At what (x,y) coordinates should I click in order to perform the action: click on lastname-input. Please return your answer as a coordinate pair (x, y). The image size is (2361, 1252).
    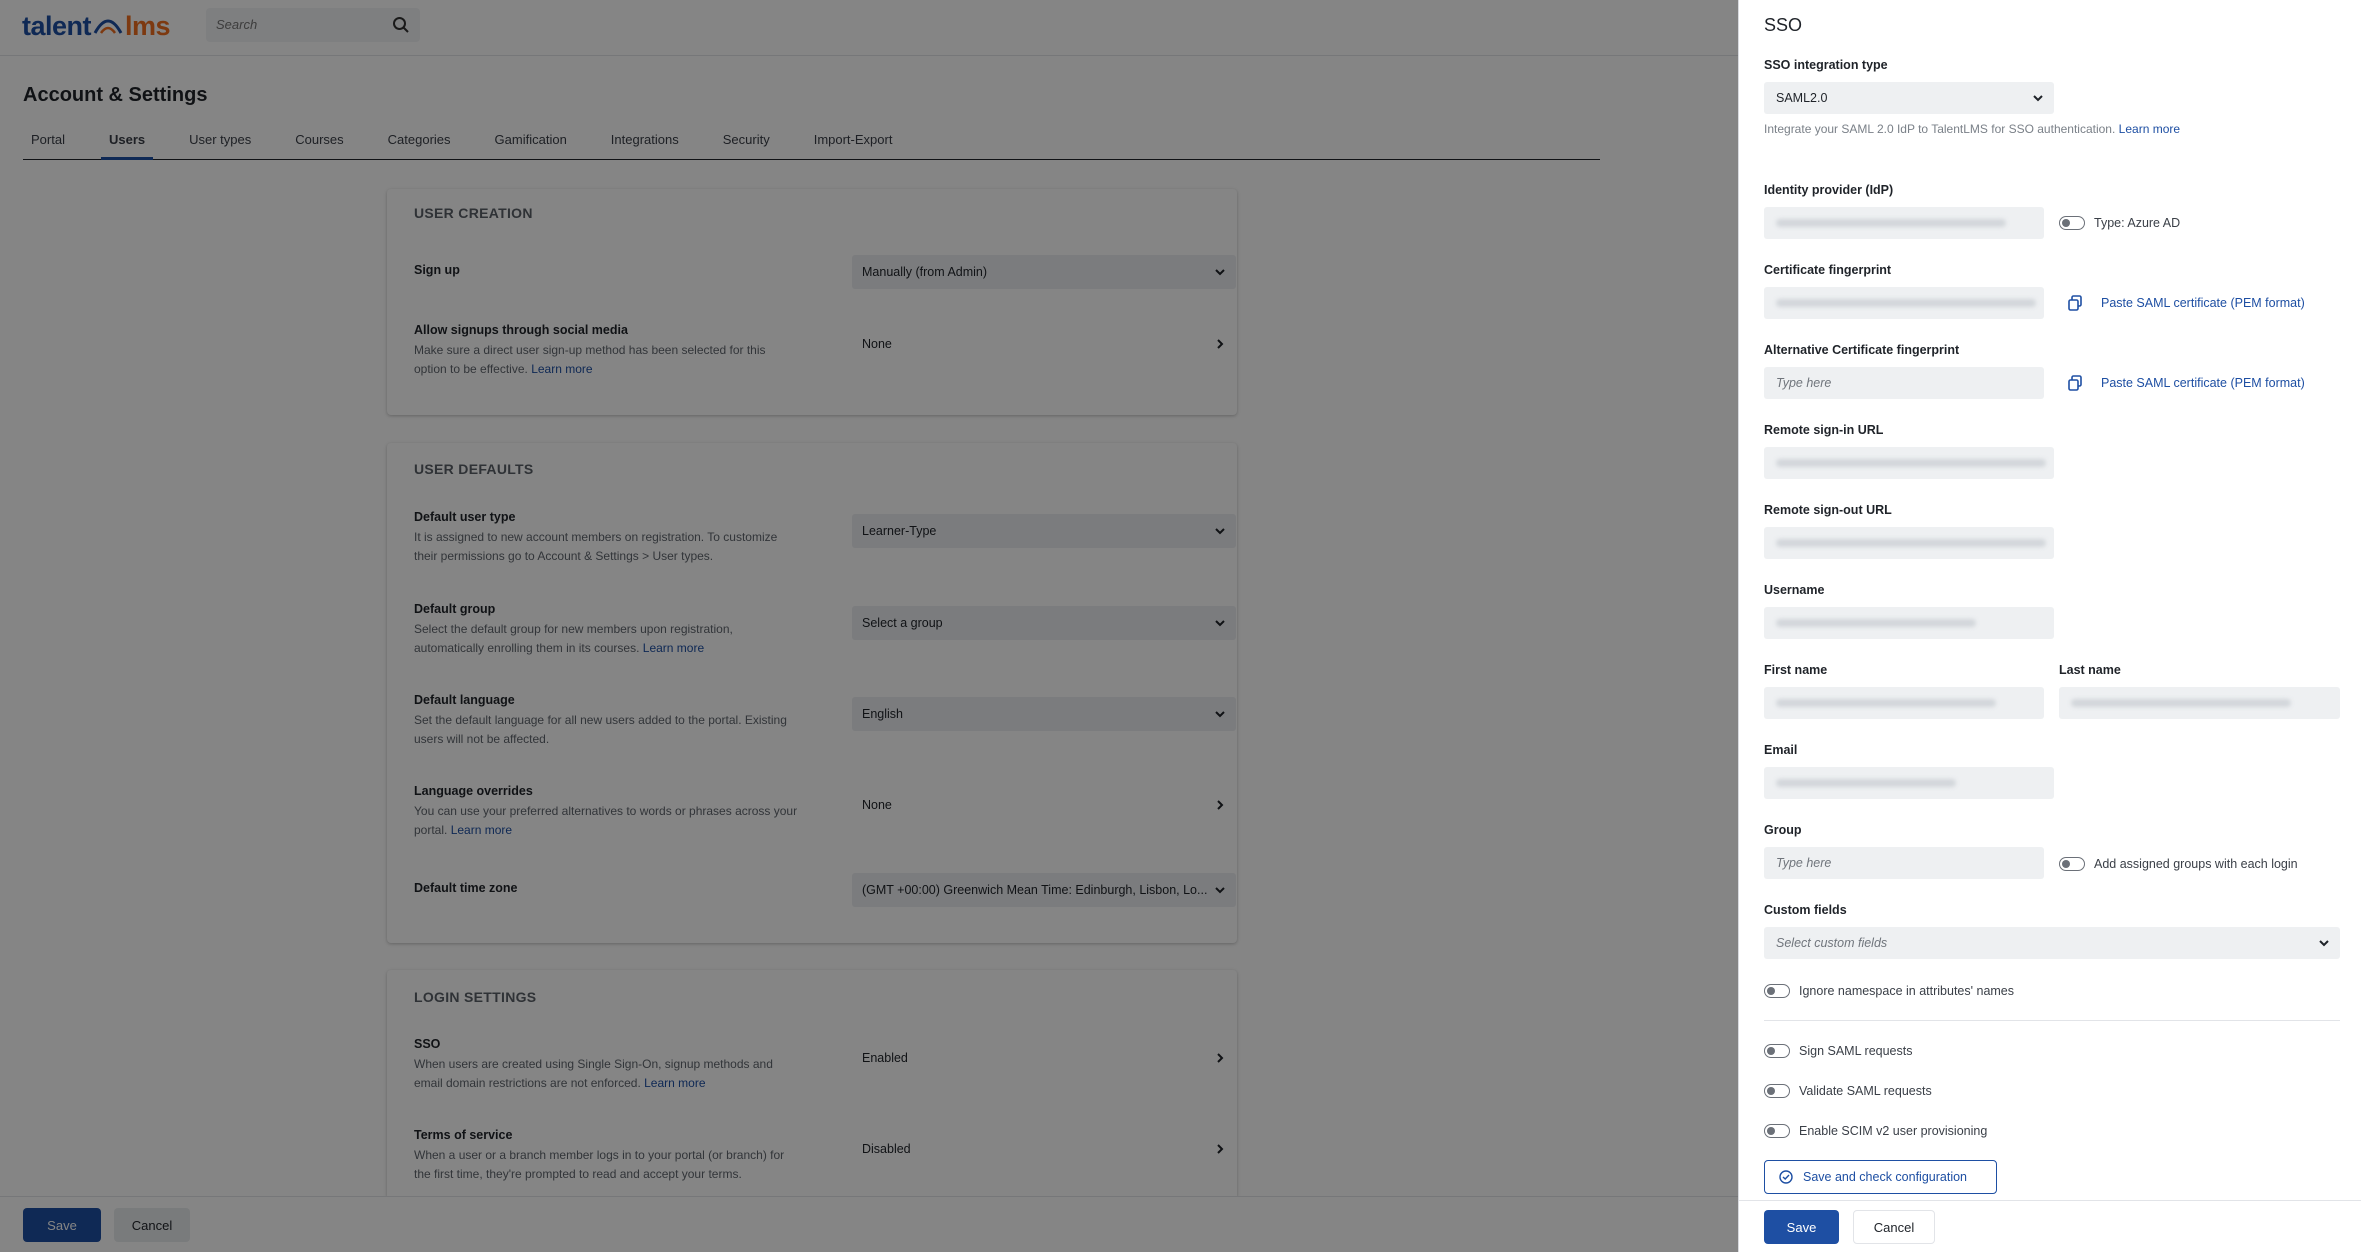
    Looking at the image, I should click on (2199, 703).